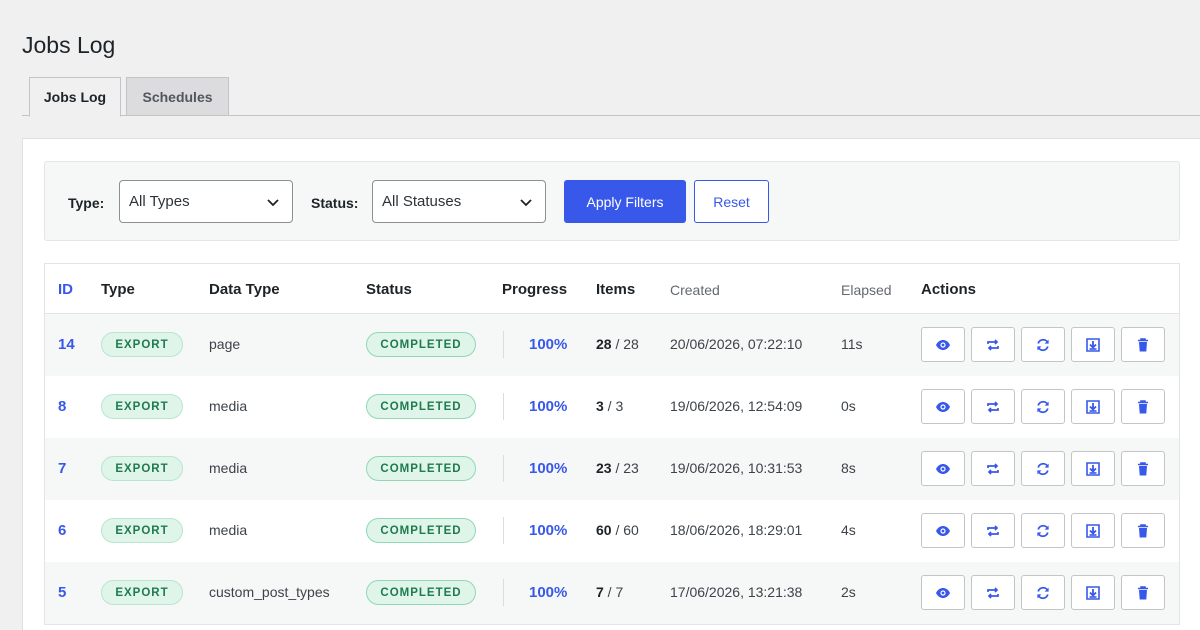 This screenshot has width=1200, height=630. I want to click on data-type-cell: custom_post_types, so click(269, 592).